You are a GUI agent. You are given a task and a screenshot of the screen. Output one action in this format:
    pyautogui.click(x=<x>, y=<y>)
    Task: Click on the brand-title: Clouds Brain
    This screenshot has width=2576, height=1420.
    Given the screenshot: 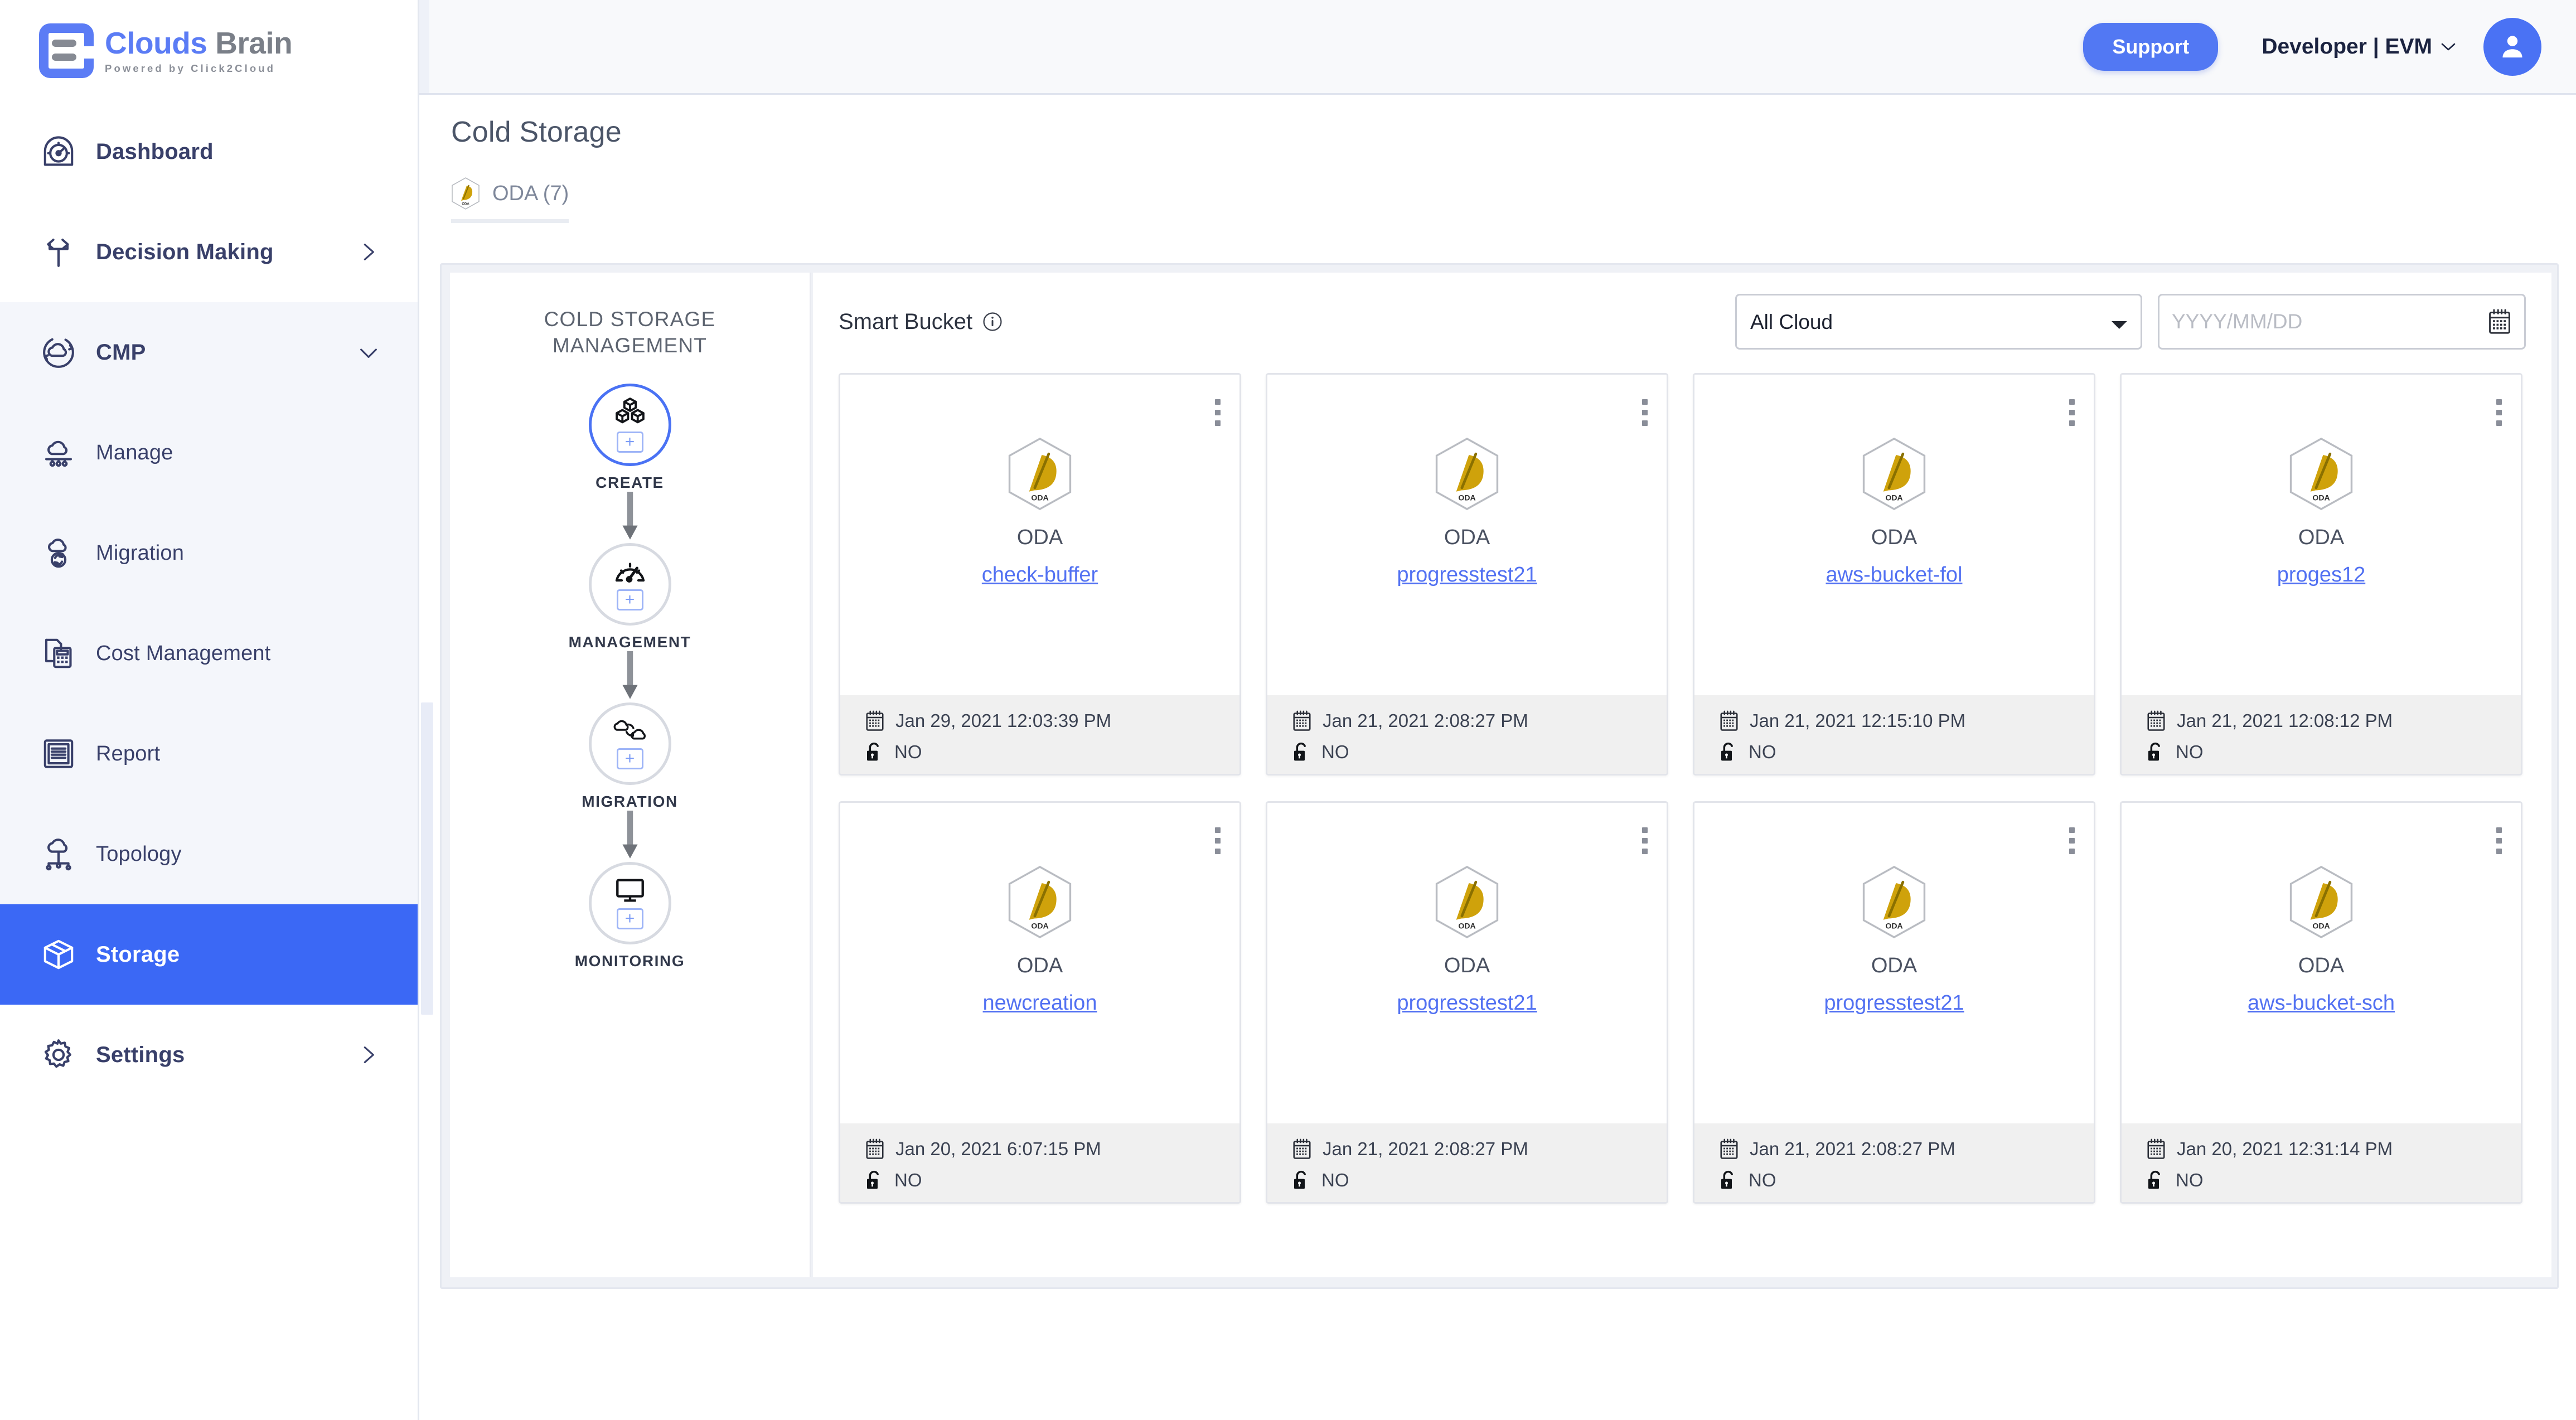 What is the action you would take?
    pyautogui.click(x=199, y=42)
    